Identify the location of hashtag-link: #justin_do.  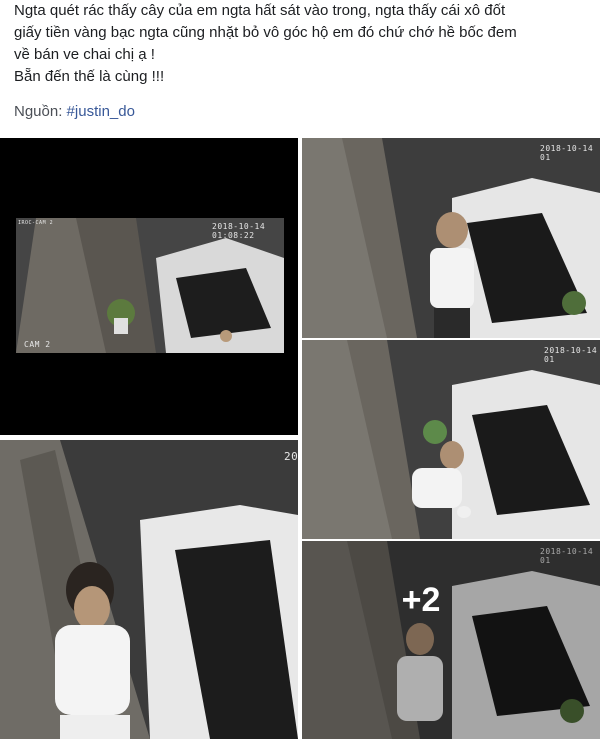
(101, 111).